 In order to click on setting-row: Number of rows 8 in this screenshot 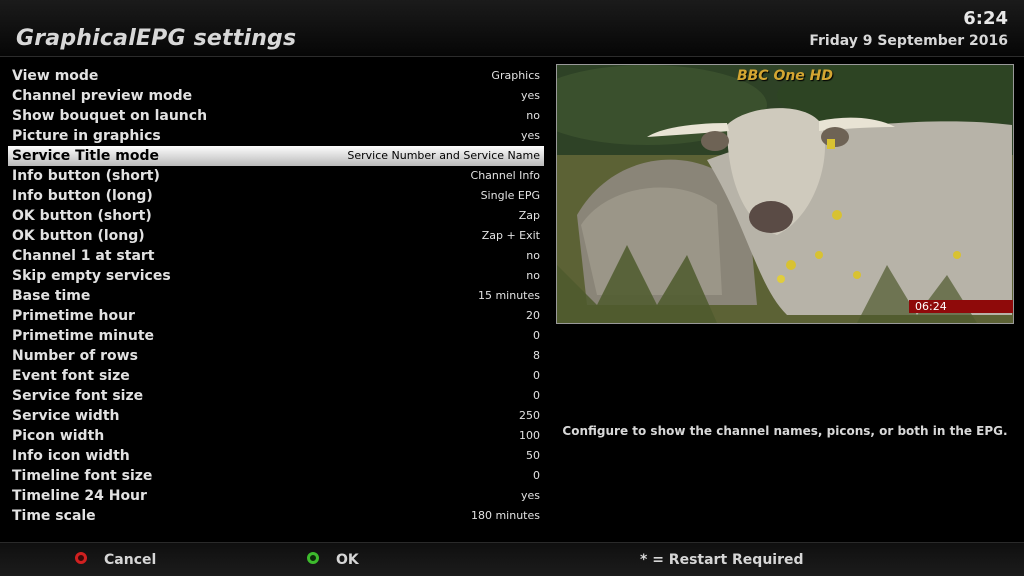, I will do `click(276, 356)`.